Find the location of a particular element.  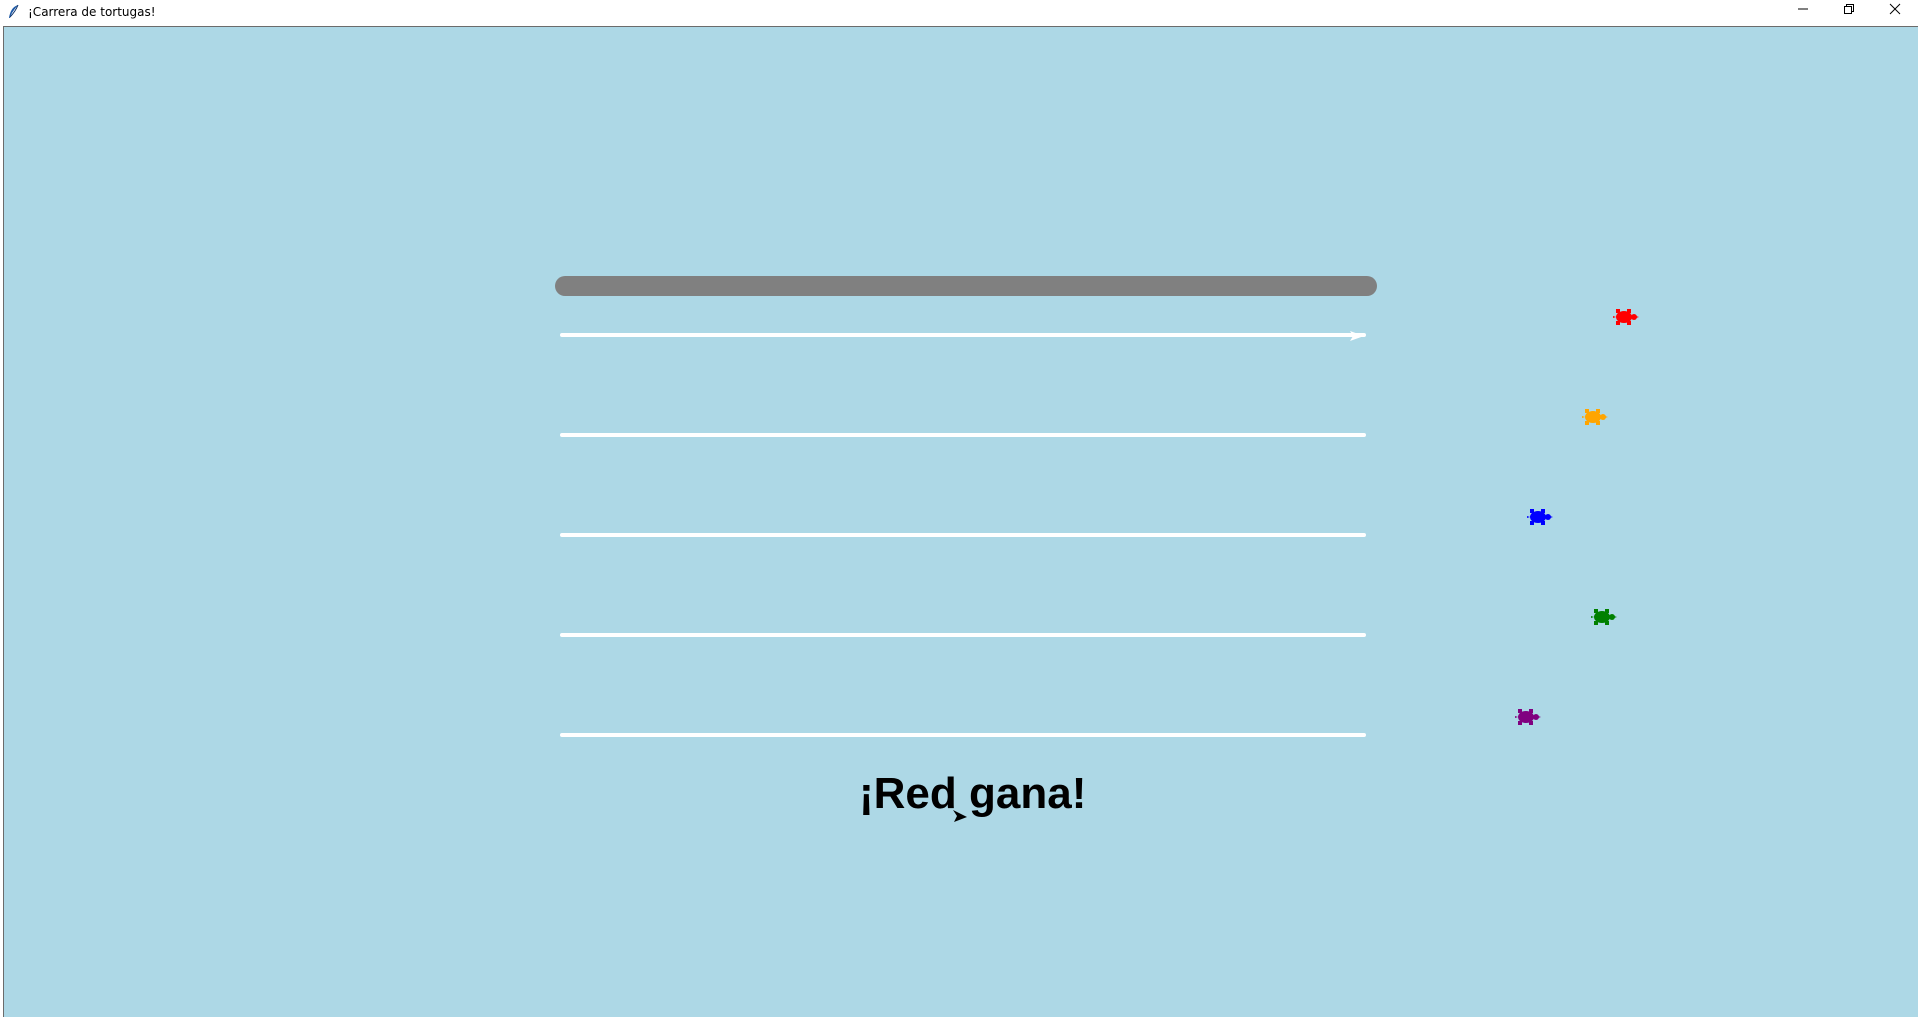

minimize-button is located at coordinates (1803, 11).